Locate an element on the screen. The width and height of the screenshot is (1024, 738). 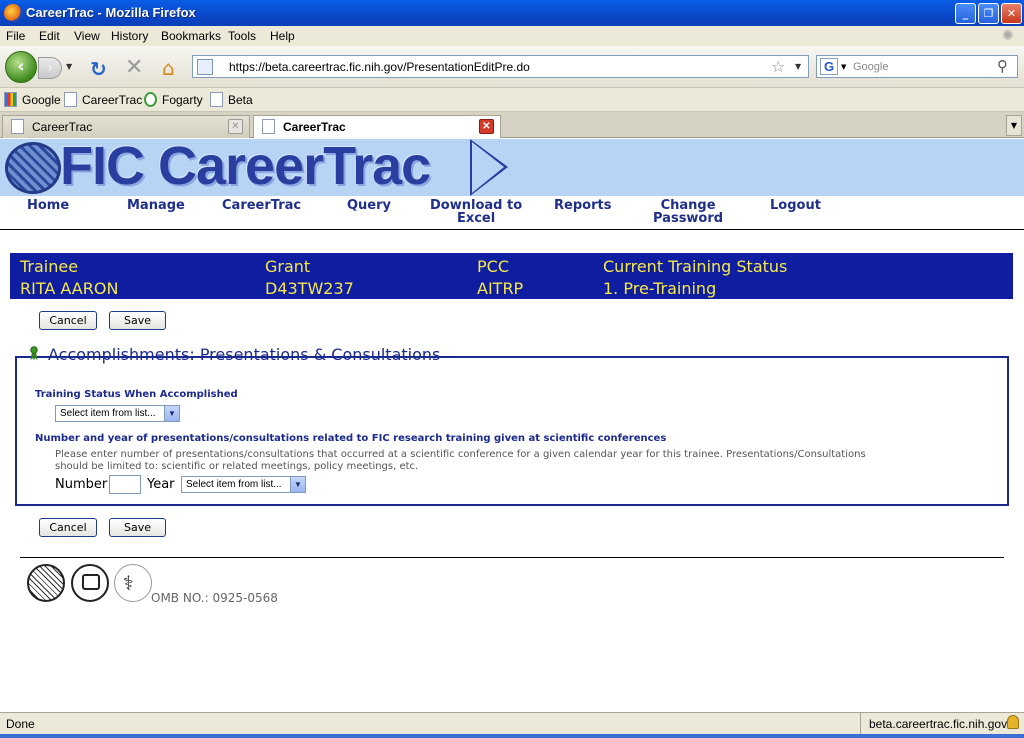
number-input is located at coordinates (125, 484).